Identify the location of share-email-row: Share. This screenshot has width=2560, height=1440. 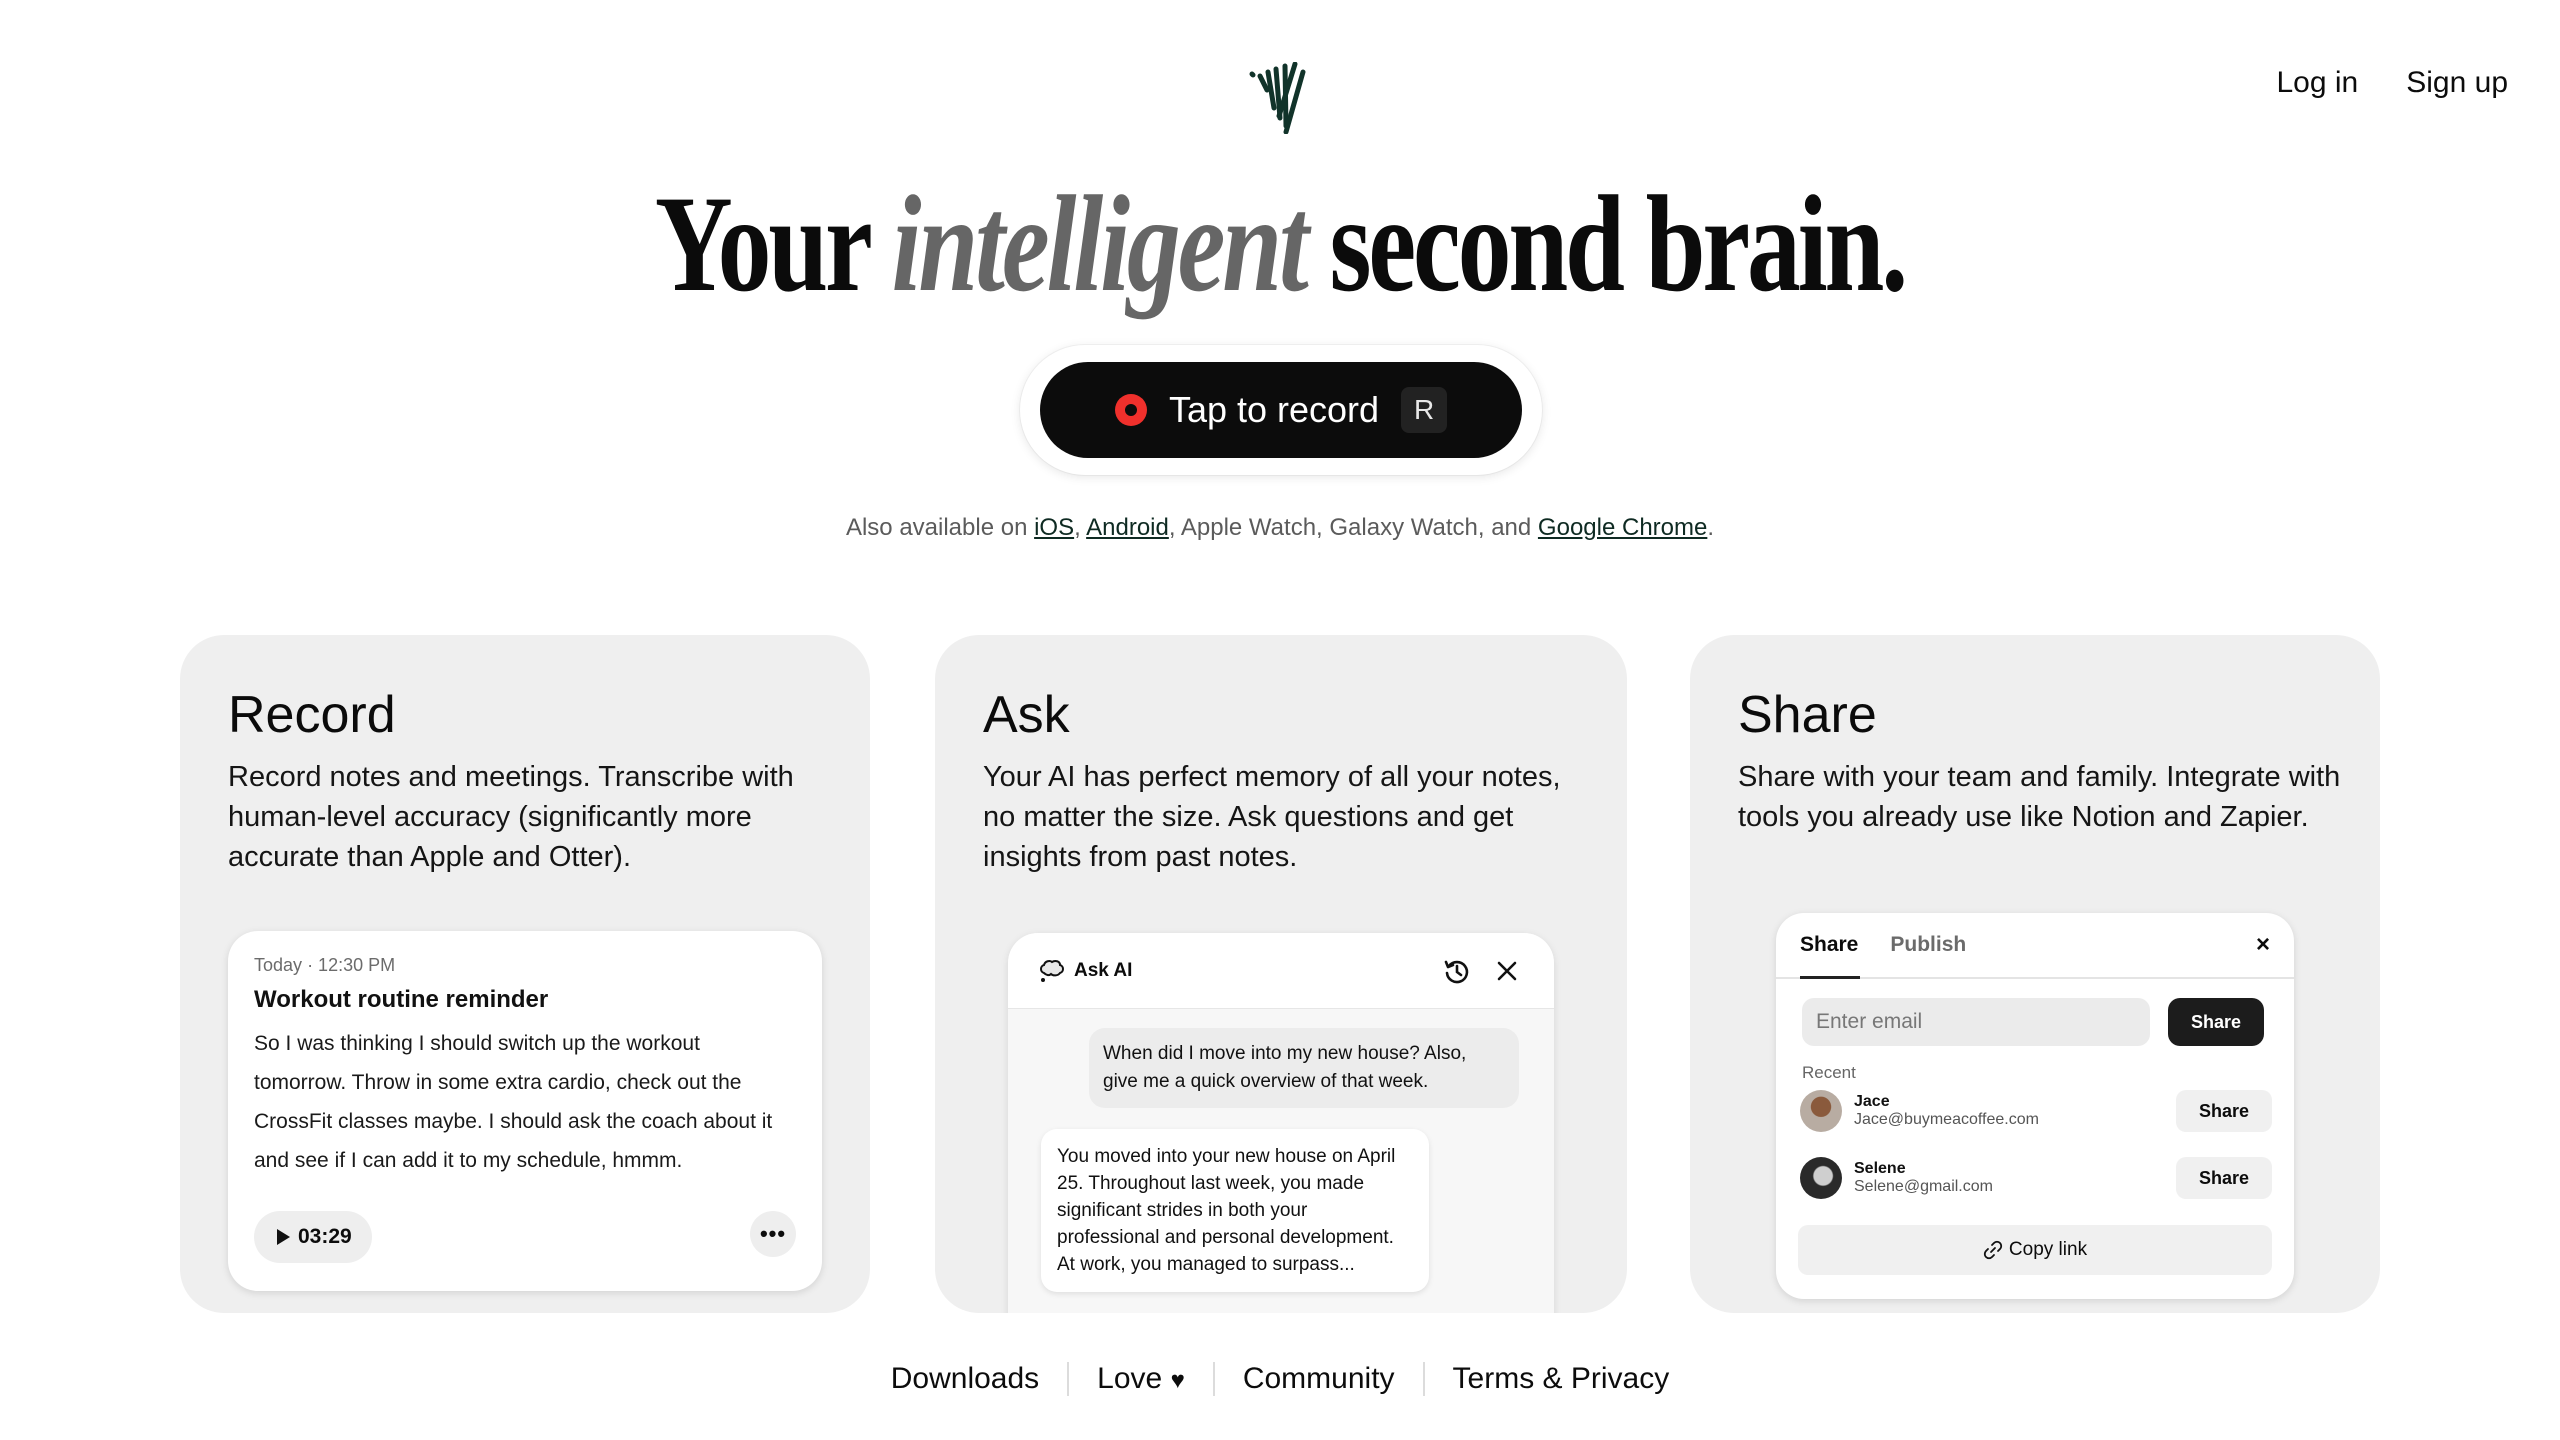
(2033, 1022).